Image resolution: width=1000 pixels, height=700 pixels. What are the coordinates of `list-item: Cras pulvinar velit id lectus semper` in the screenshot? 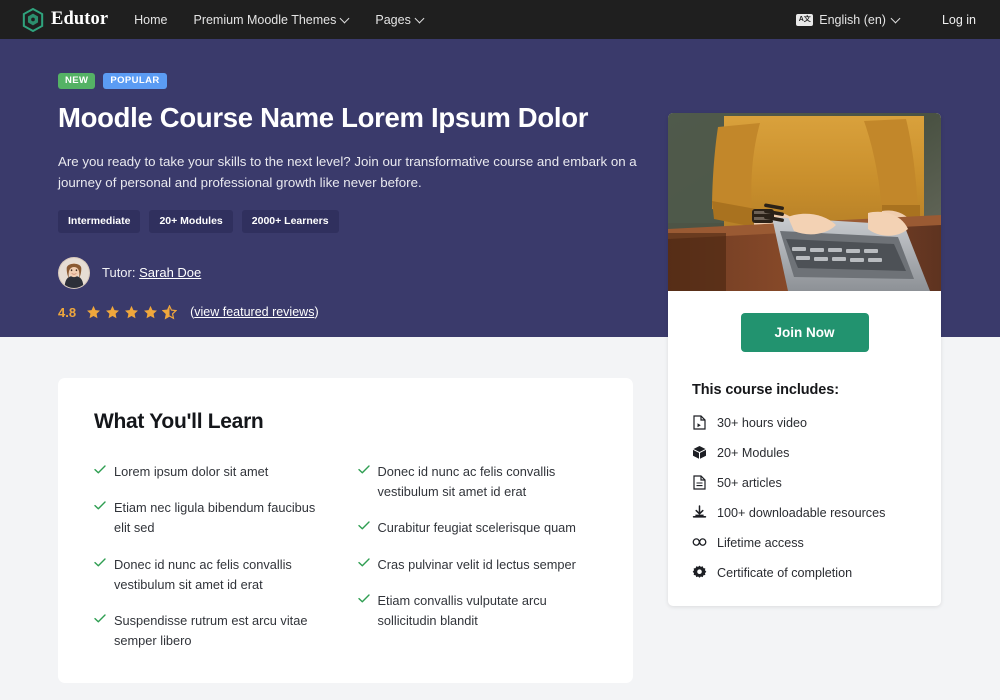 It's located at (477, 565).